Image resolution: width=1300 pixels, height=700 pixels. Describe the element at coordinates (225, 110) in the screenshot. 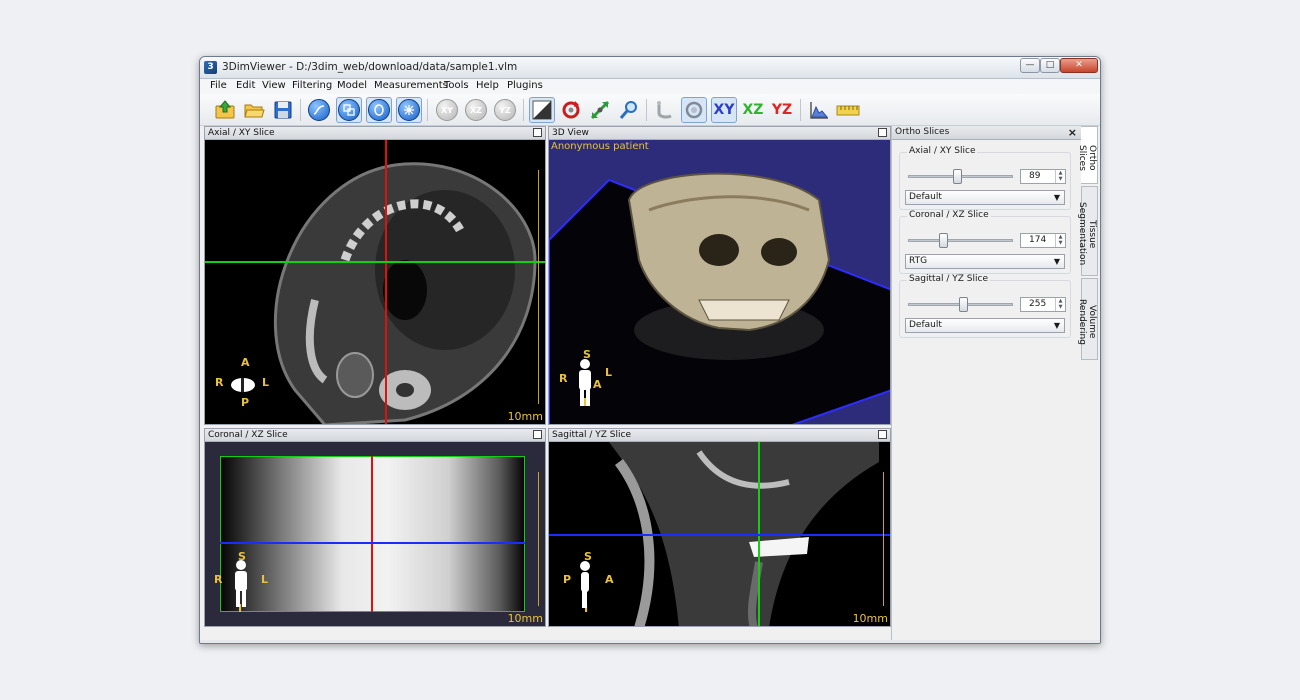

I see `open-dicom-button` at that location.